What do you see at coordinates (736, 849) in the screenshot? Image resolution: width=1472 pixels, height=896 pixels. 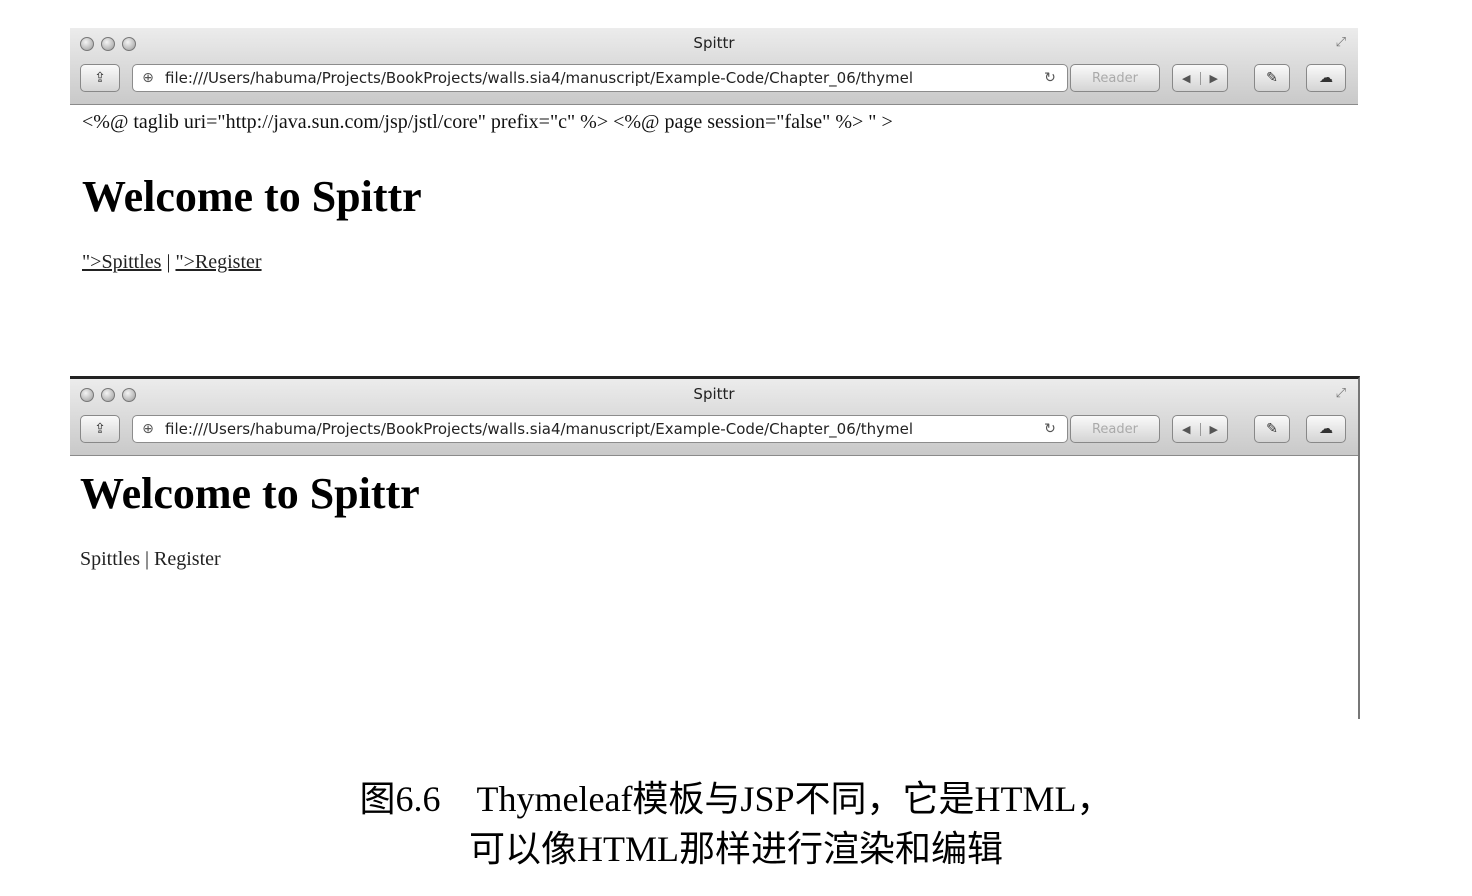 I see `figure-caption-line-2: 可以像HTML那样进行渲染和编辑` at bounding box center [736, 849].